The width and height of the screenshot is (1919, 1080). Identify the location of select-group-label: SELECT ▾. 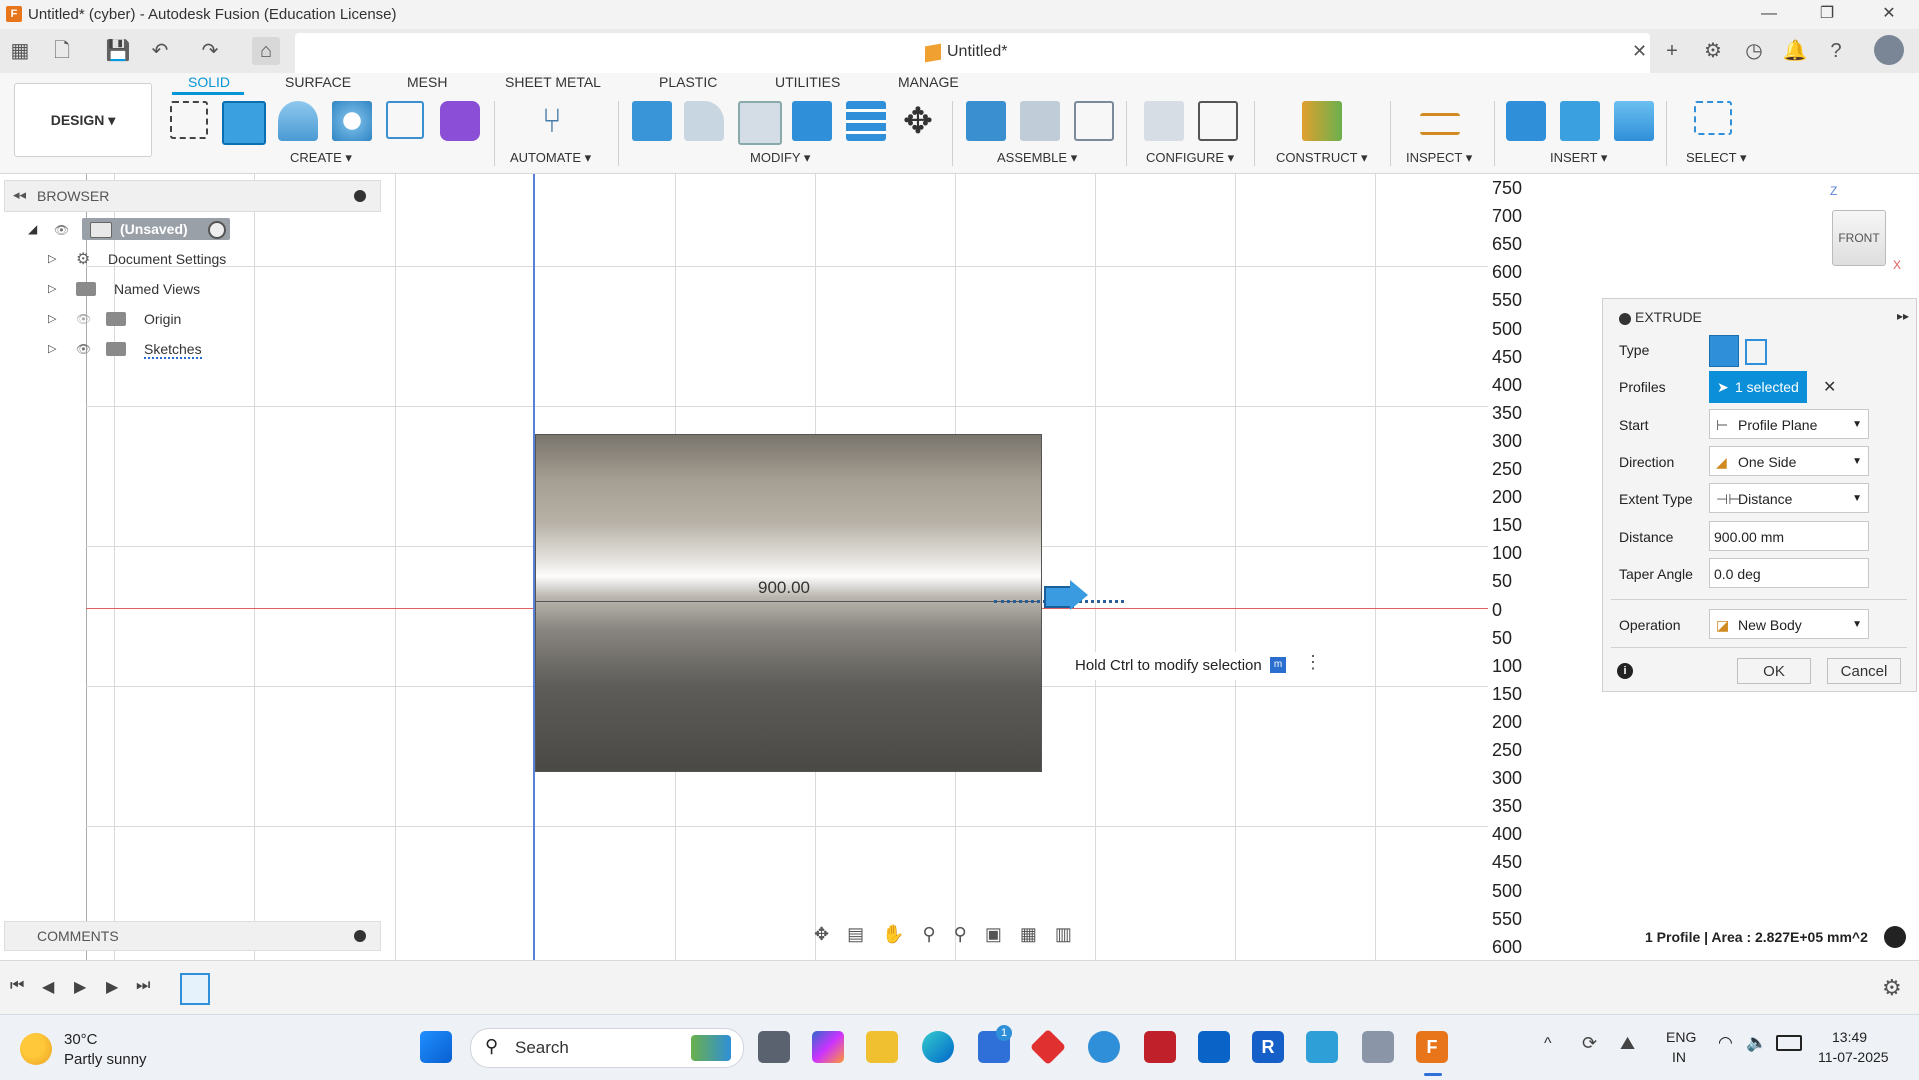
(1716, 158).